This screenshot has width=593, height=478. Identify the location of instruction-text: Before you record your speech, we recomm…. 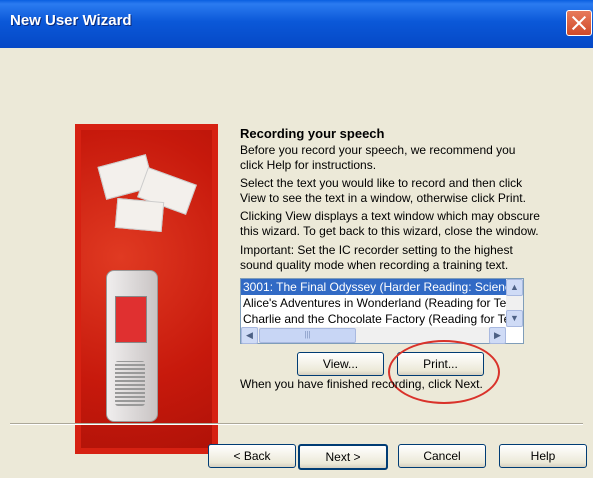
(378, 157).